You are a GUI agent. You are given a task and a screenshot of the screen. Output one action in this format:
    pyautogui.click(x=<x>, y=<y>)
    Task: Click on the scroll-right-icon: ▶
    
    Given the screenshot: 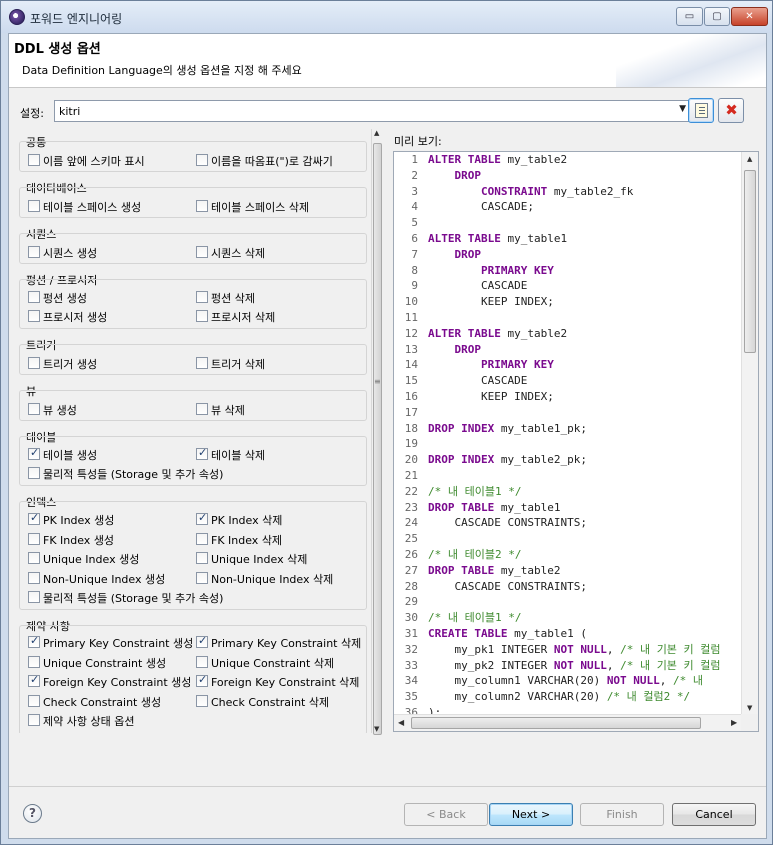 What is the action you would take?
    pyautogui.click(x=734, y=722)
    